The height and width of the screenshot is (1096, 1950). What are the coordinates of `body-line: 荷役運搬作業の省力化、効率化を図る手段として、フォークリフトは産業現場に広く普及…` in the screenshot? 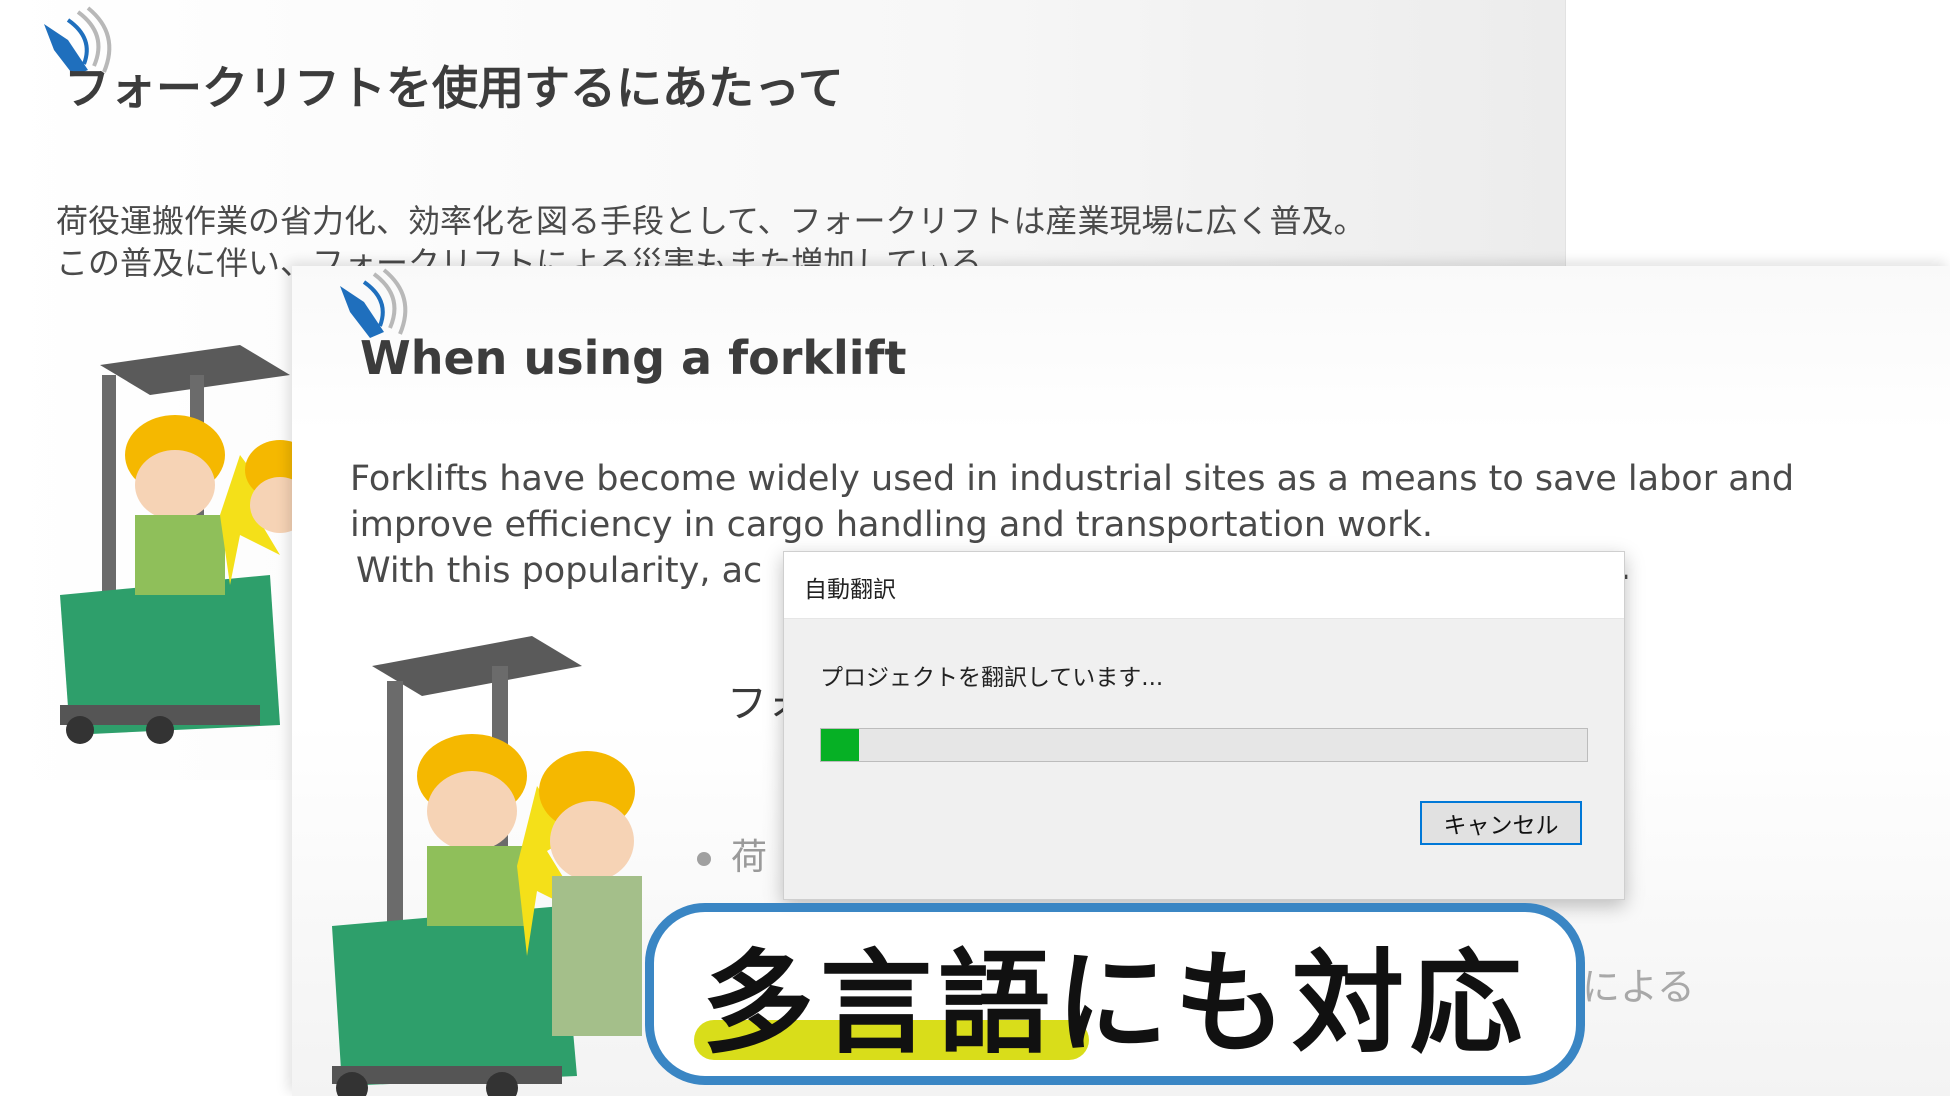 It's located at (711, 221).